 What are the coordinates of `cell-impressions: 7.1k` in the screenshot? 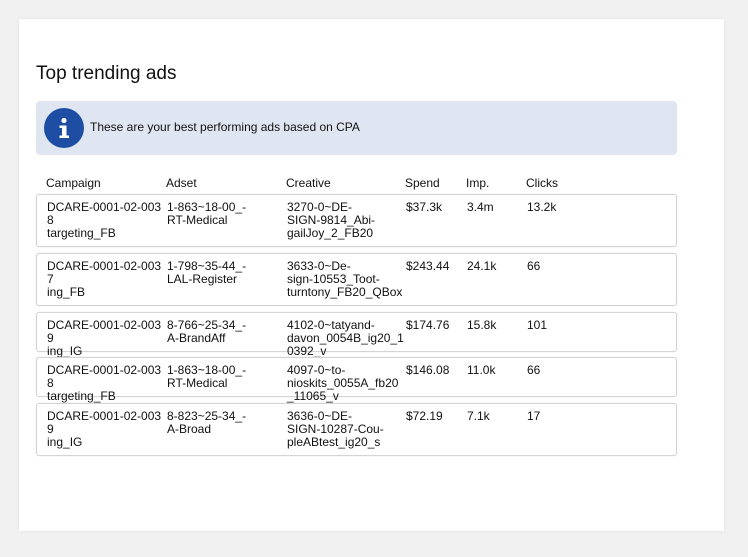 It's located at (478, 416).